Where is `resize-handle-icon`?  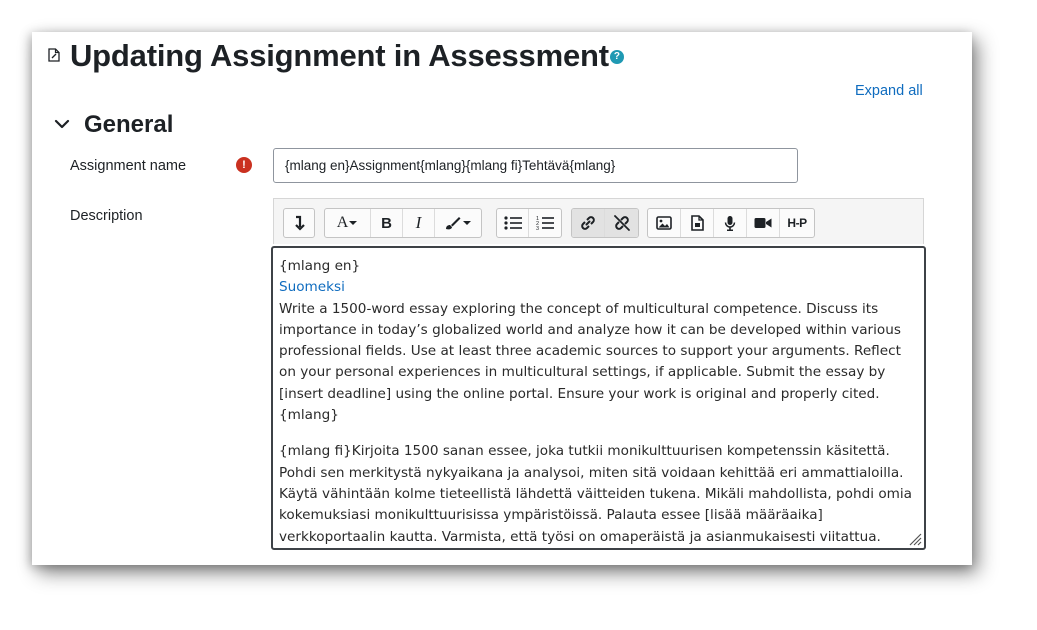
resize-handle-icon is located at coordinates (915, 539).